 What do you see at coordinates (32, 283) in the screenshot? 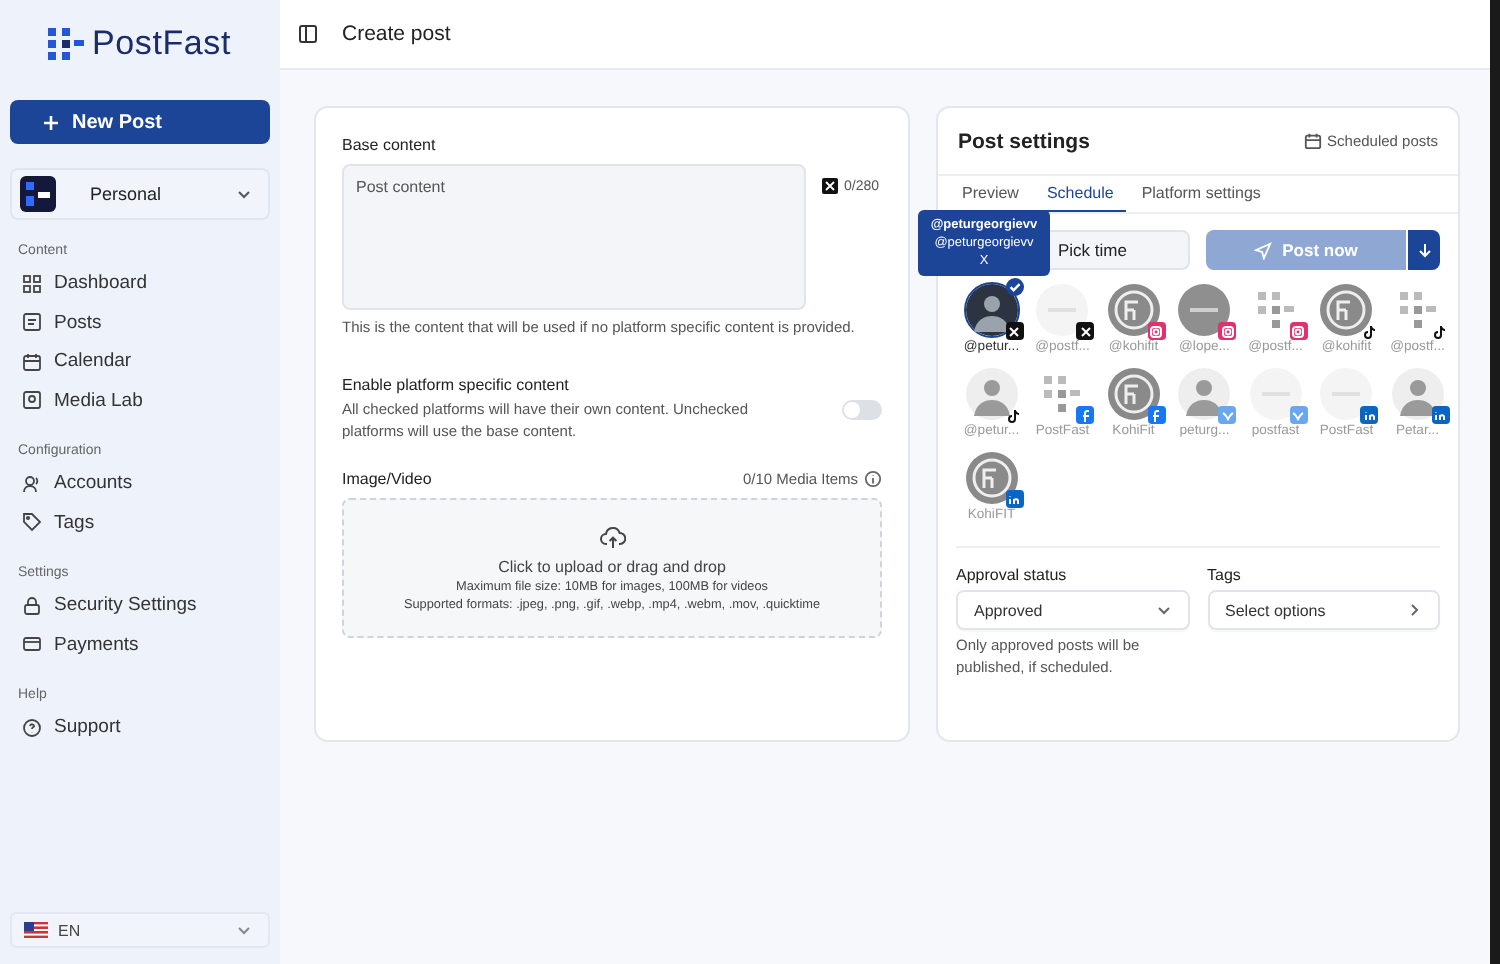
I see `grid-icon` at bounding box center [32, 283].